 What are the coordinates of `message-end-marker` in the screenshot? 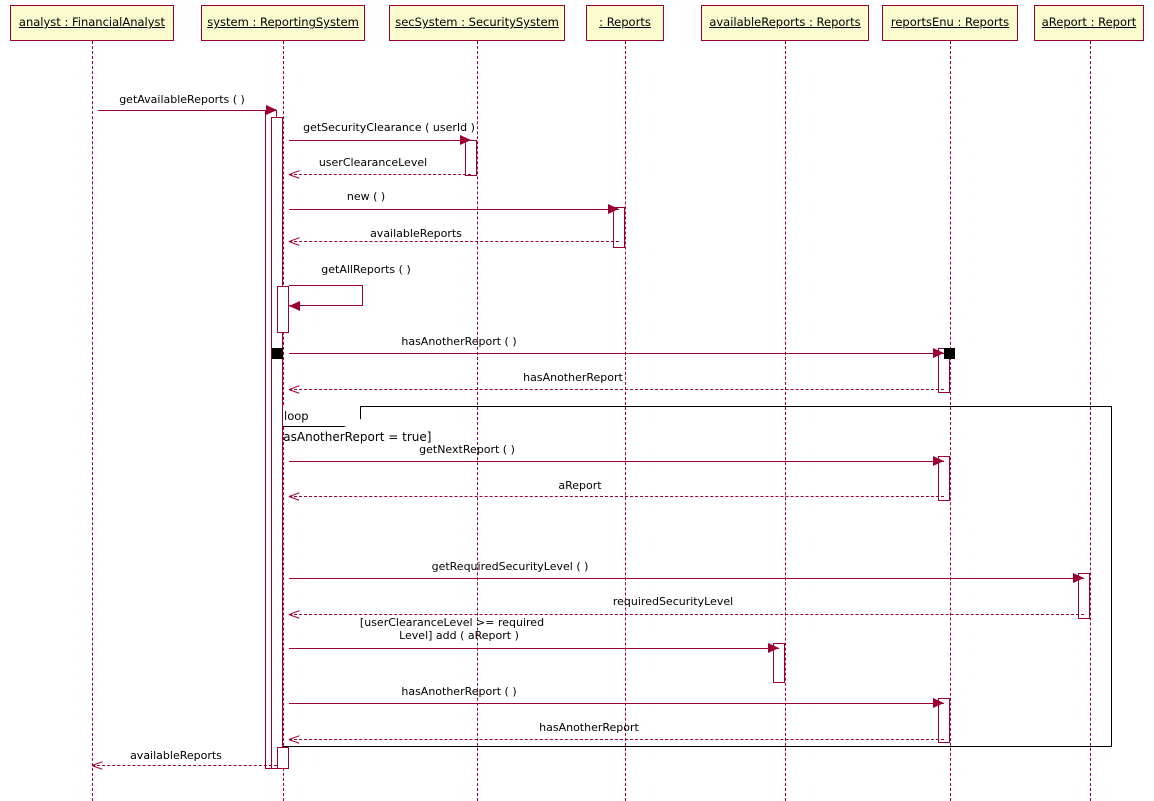 It's located at (949, 353).